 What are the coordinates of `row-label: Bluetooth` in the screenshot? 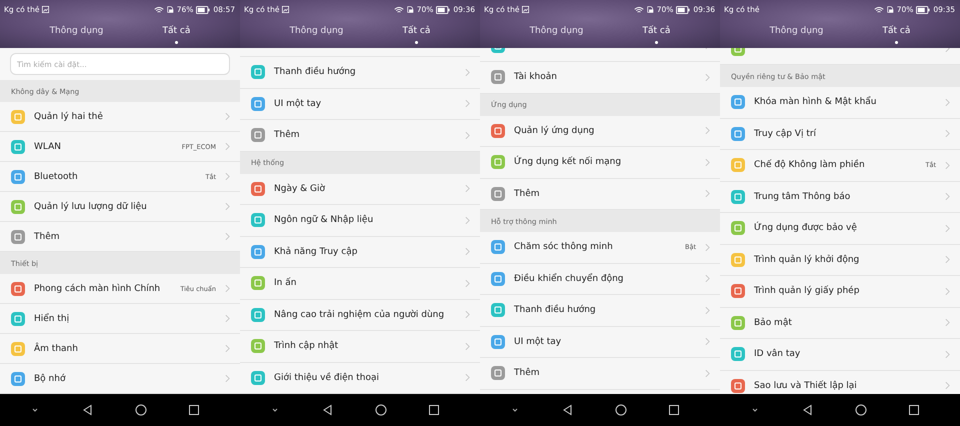 It's located at (56, 177).